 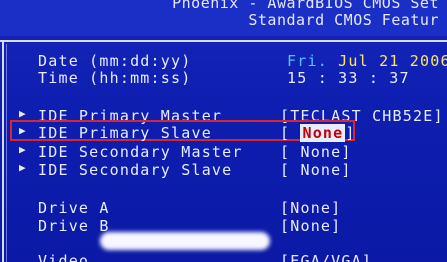 I want to click on ide-secondary-master-row: ▶ IDE Secondary Master [ None], so click(x=223, y=152).